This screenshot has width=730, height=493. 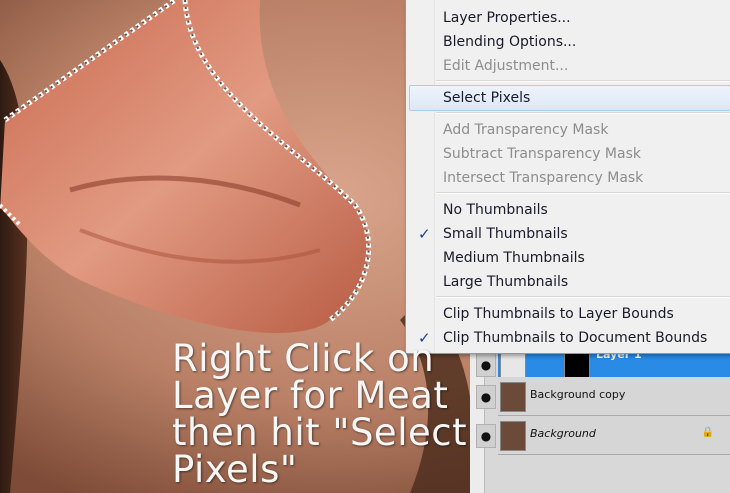 I want to click on caption-line: Layer for Meat, so click(x=310, y=395).